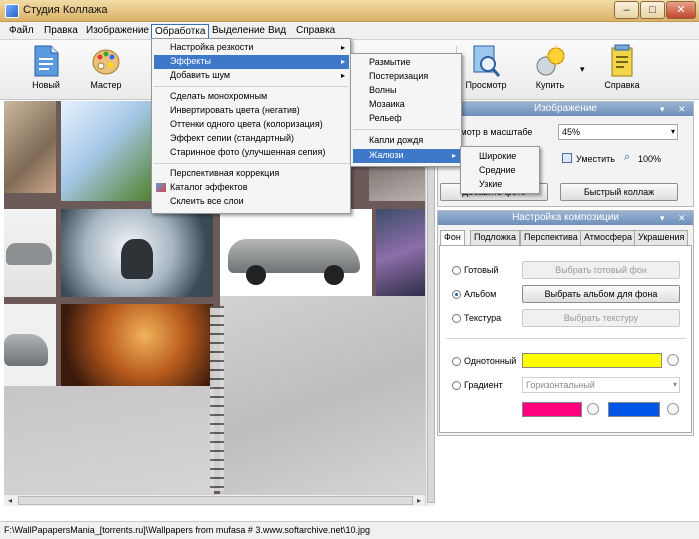  Describe the element at coordinates (618, 132) in the screenshot. I see `scale-select: 45% ▾` at that location.